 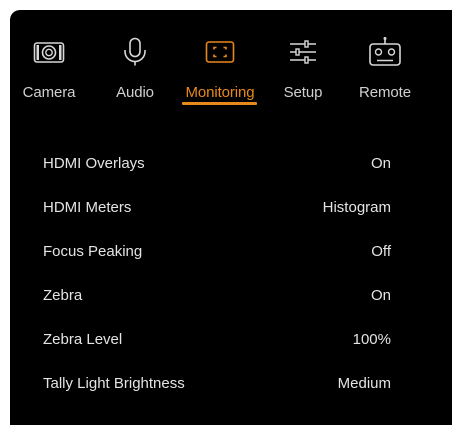 I want to click on setting-row-hdmi-meters: HDMI Meters Histogram, so click(x=231, y=207).